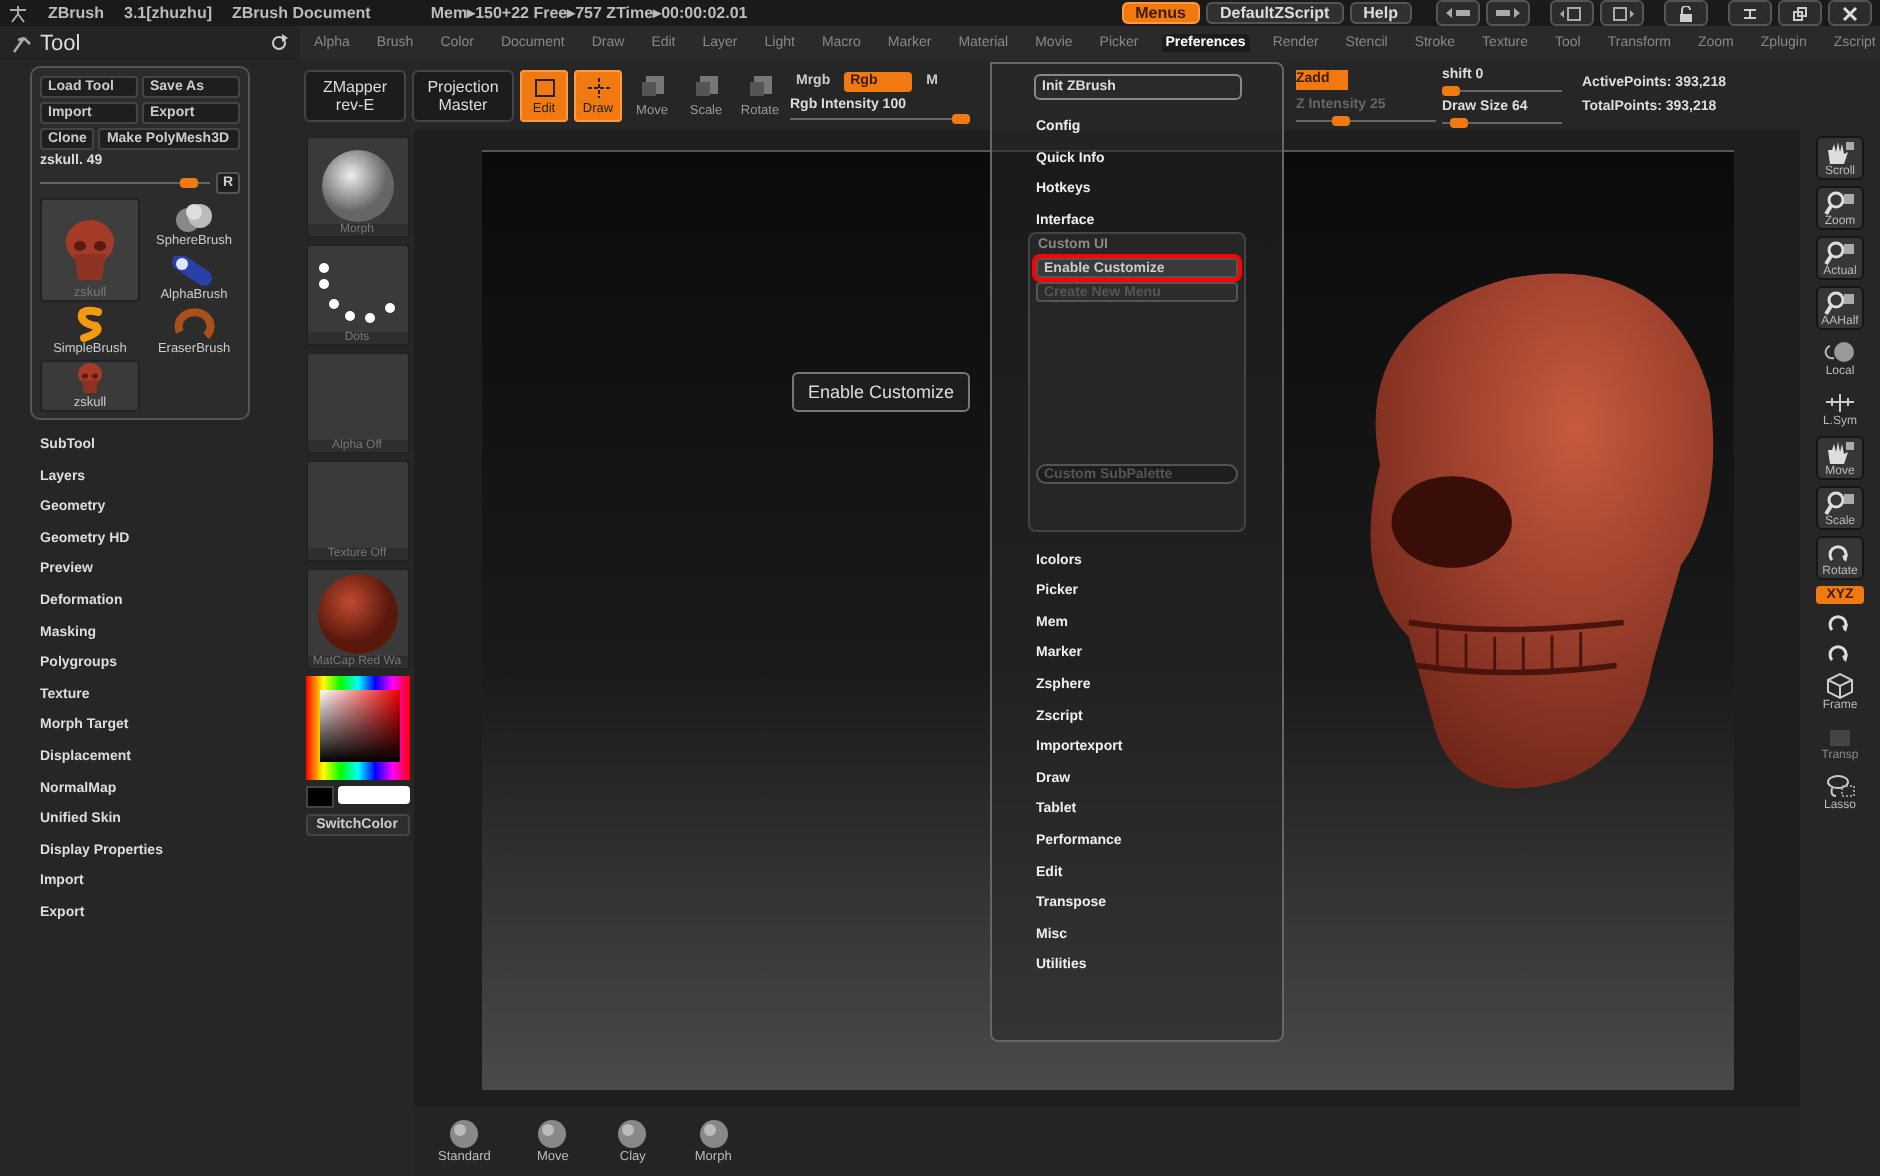 This screenshot has height=1176, width=1880. I want to click on frame-icon, so click(544, 87).